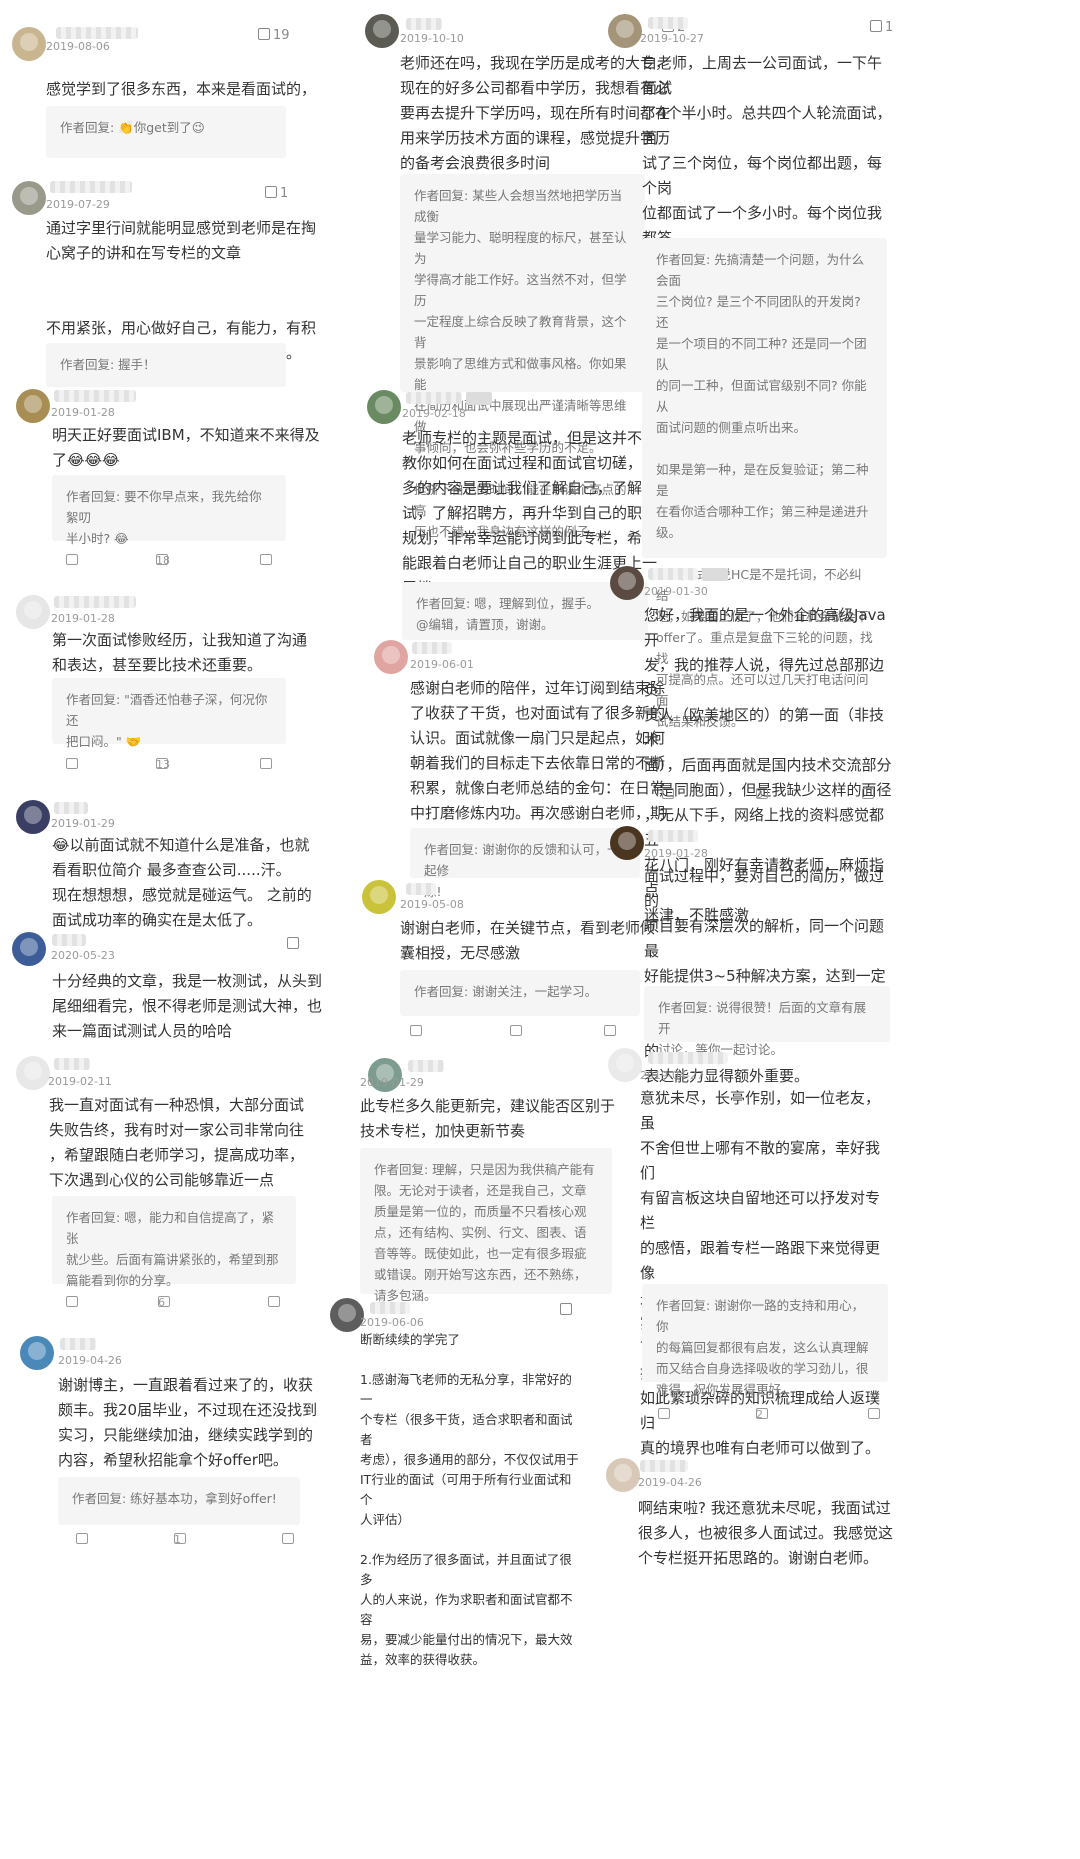 The height and width of the screenshot is (1859, 1080). Describe the element at coordinates (78, 204) in the screenshot. I see `comment-date: 2019-07-29` at that location.